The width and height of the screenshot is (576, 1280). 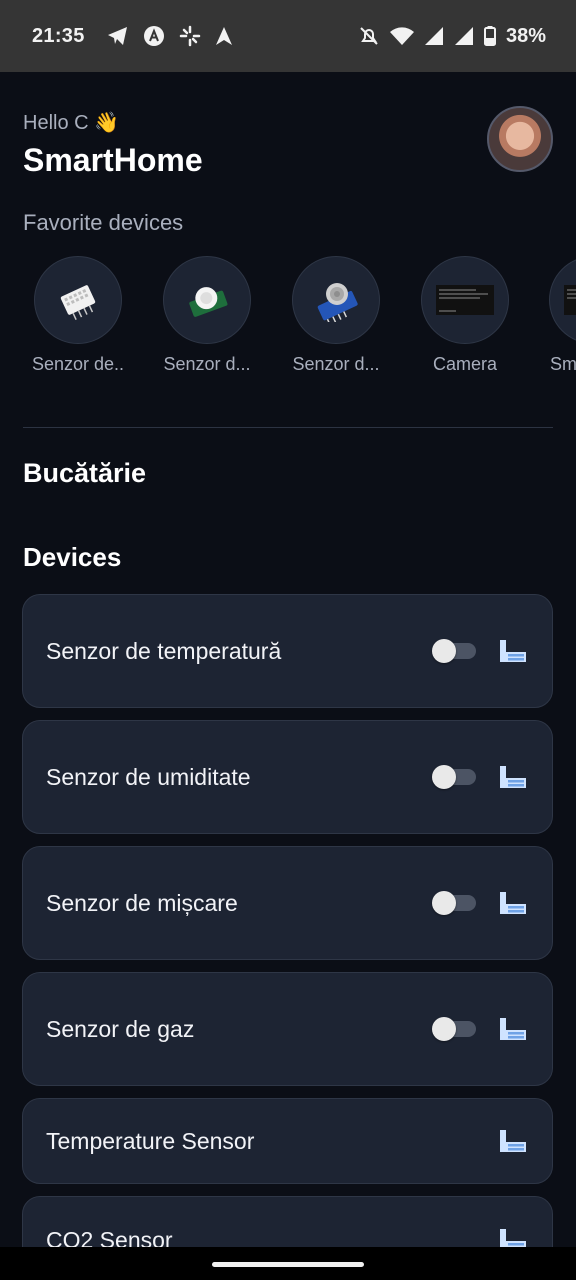 What do you see at coordinates (563, 364) in the screenshot?
I see `favorite-device-label: Sm` at bounding box center [563, 364].